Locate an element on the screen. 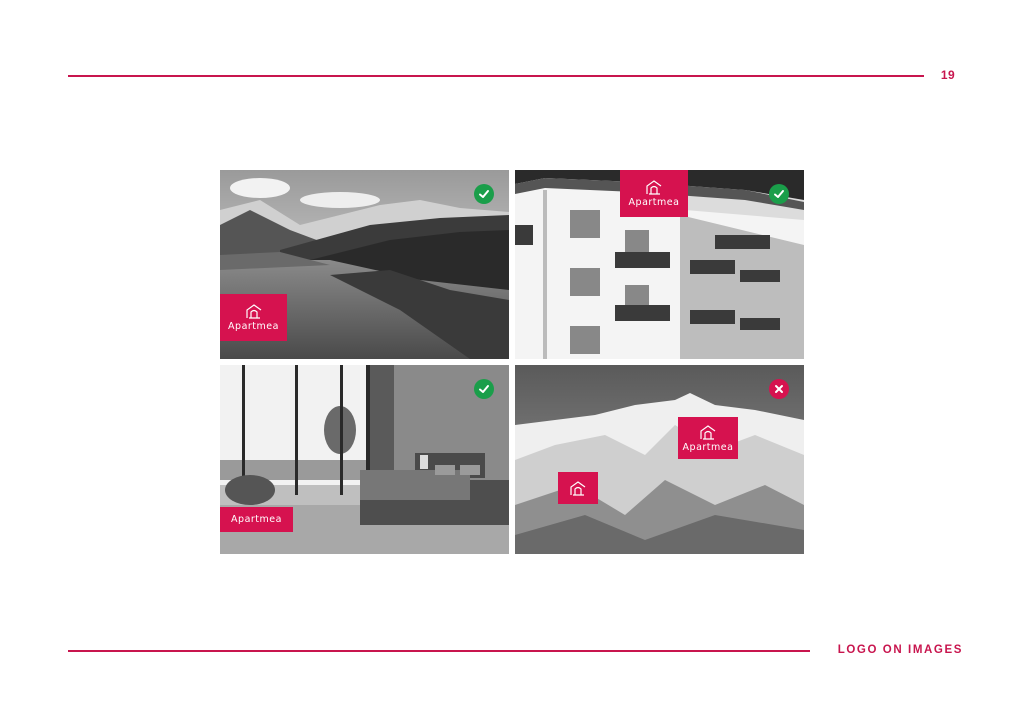  section-title: LOGO ON IMAGES is located at coordinates (900, 650).